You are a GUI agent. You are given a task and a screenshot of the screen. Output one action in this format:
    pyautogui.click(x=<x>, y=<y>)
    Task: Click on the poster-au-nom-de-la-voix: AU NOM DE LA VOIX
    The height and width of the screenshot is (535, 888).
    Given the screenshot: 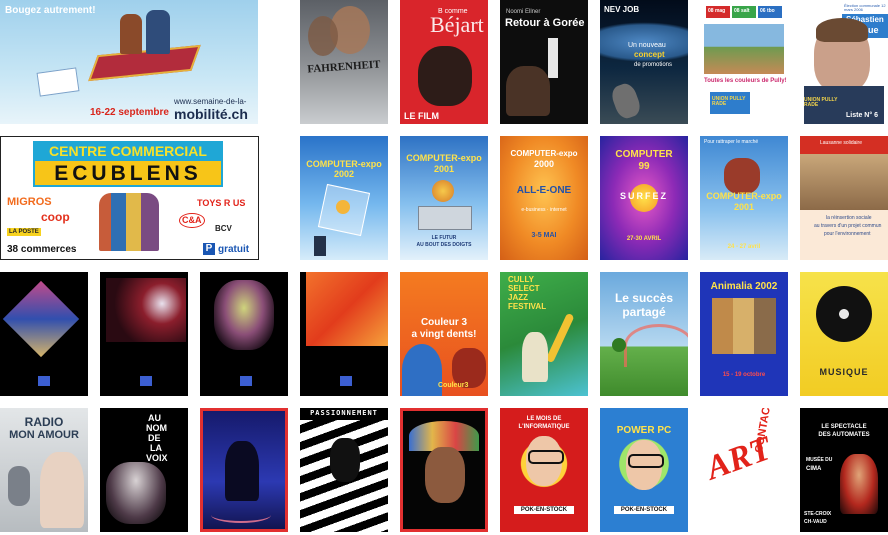 What is the action you would take?
    pyautogui.click(x=144, y=470)
    